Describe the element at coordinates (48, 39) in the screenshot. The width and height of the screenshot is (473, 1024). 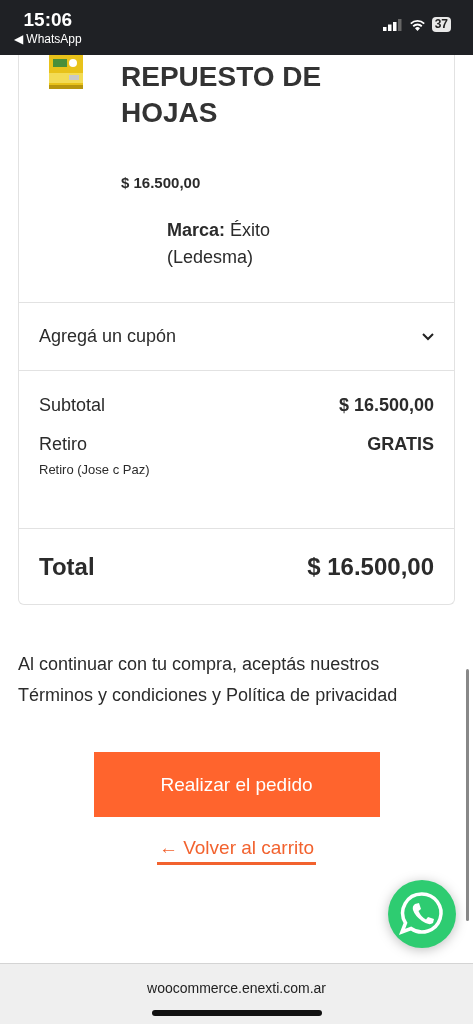
I see `back-link: ◀ WhatsApp` at that location.